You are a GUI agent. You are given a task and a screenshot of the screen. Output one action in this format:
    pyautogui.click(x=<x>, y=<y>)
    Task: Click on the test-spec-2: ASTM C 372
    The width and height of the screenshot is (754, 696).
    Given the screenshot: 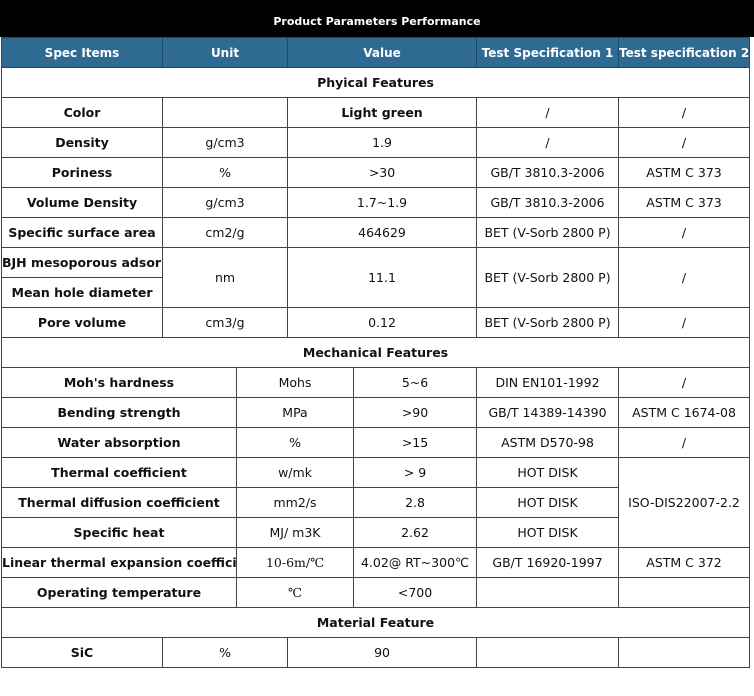 What is the action you would take?
    pyautogui.click(x=684, y=562)
    